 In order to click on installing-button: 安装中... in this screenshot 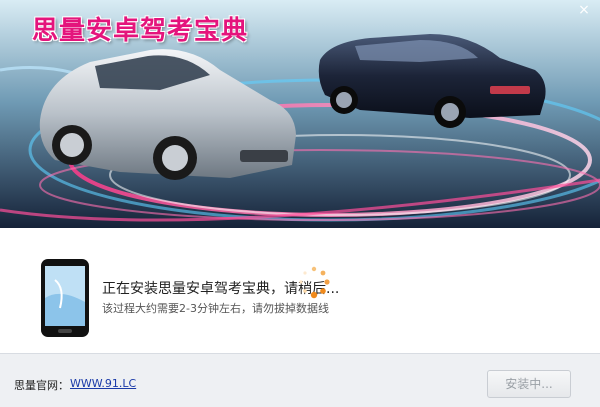, I will do `click(529, 384)`.